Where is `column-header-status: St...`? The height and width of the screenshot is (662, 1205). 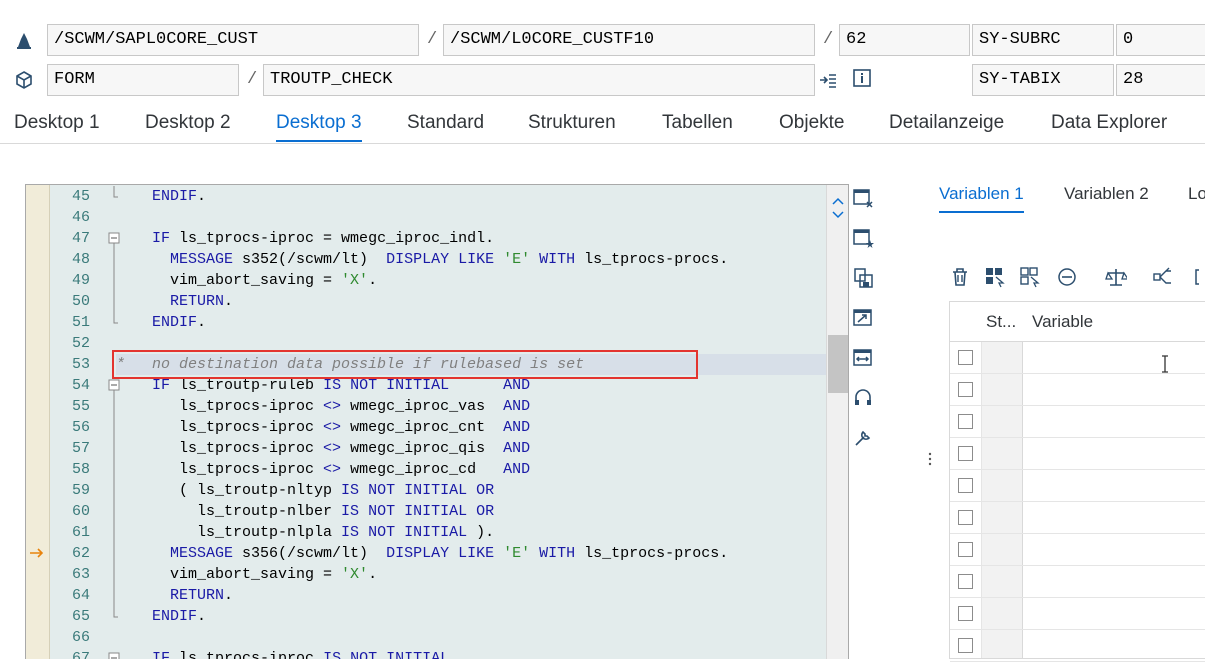
column-header-status: St... is located at coordinates (1001, 322).